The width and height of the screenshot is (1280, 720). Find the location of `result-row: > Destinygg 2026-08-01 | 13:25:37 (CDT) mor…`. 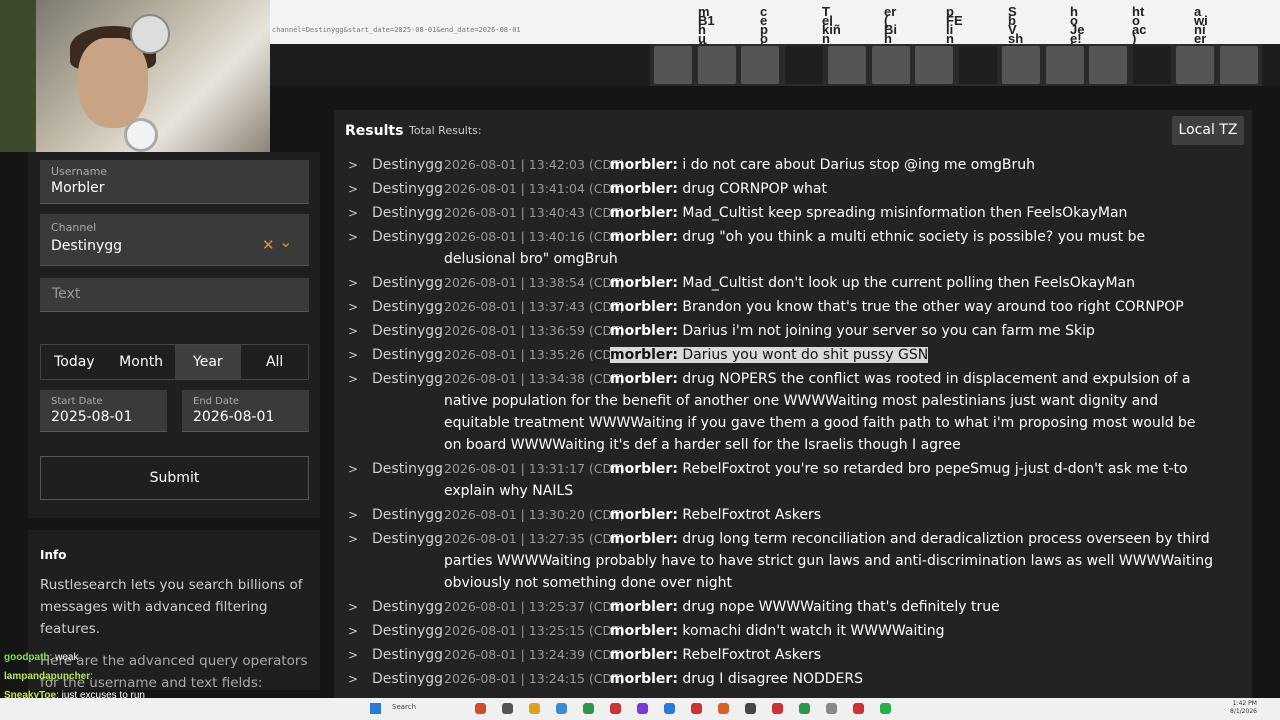

result-row: > Destinygg 2026-08-01 | 13:25:37 (CDT) mor… is located at coordinates (793, 607).